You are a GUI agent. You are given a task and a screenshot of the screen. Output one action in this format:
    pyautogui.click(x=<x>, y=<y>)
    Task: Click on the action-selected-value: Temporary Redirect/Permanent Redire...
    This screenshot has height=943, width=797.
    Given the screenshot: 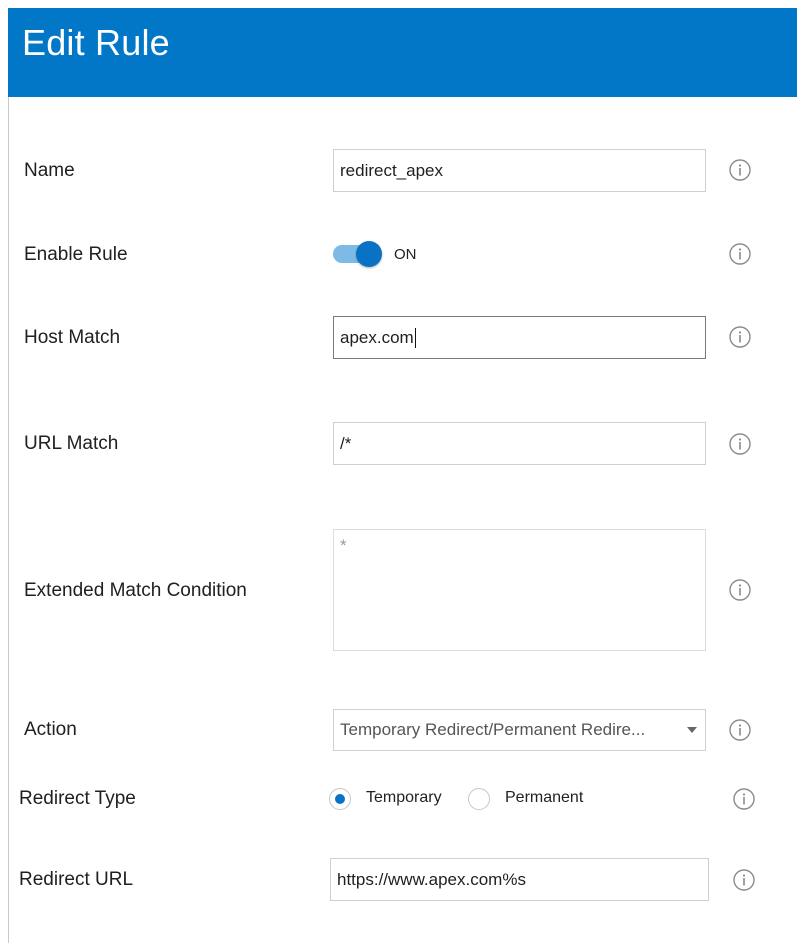 What is the action you would take?
    pyautogui.click(x=493, y=729)
    